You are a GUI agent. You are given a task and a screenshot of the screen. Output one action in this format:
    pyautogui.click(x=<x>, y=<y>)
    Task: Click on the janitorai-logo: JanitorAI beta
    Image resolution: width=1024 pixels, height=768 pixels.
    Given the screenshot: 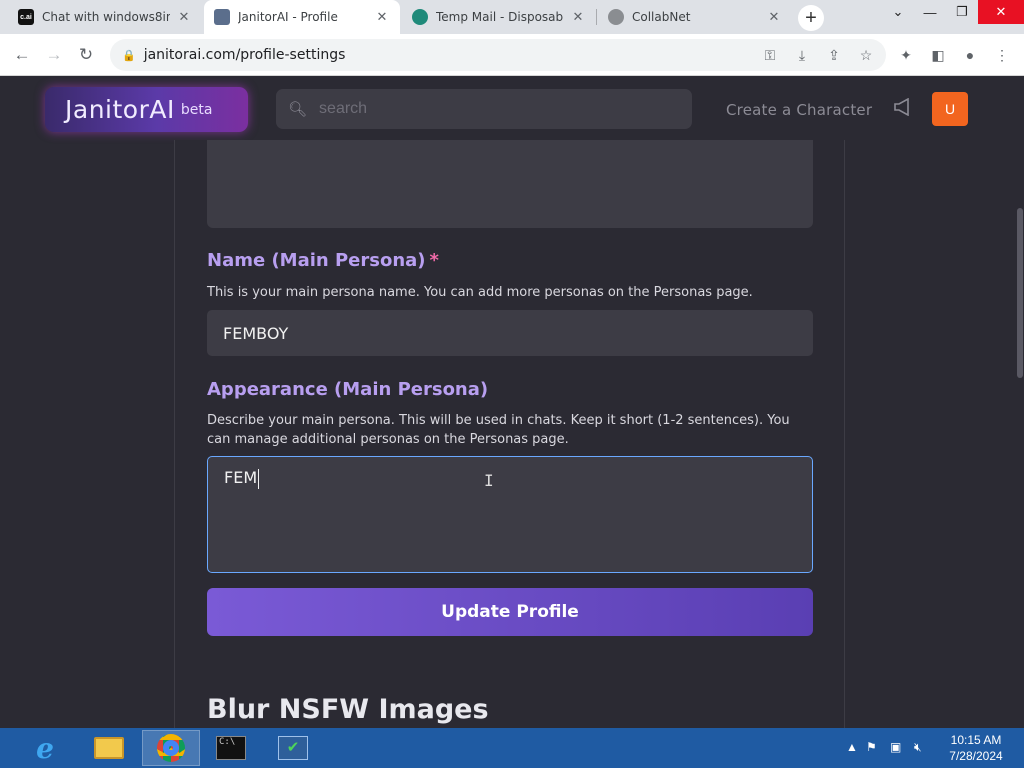 What is the action you would take?
    pyautogui.click(x=146, y=109)
    